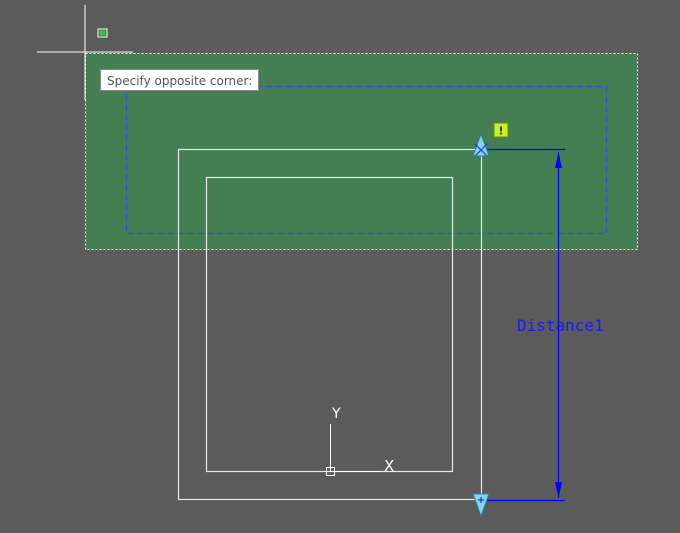 The image size is (680, 533). Describe the element at coordinates (336, 414) in the screenshot. I see `ucs-y-label: Y` at that location.